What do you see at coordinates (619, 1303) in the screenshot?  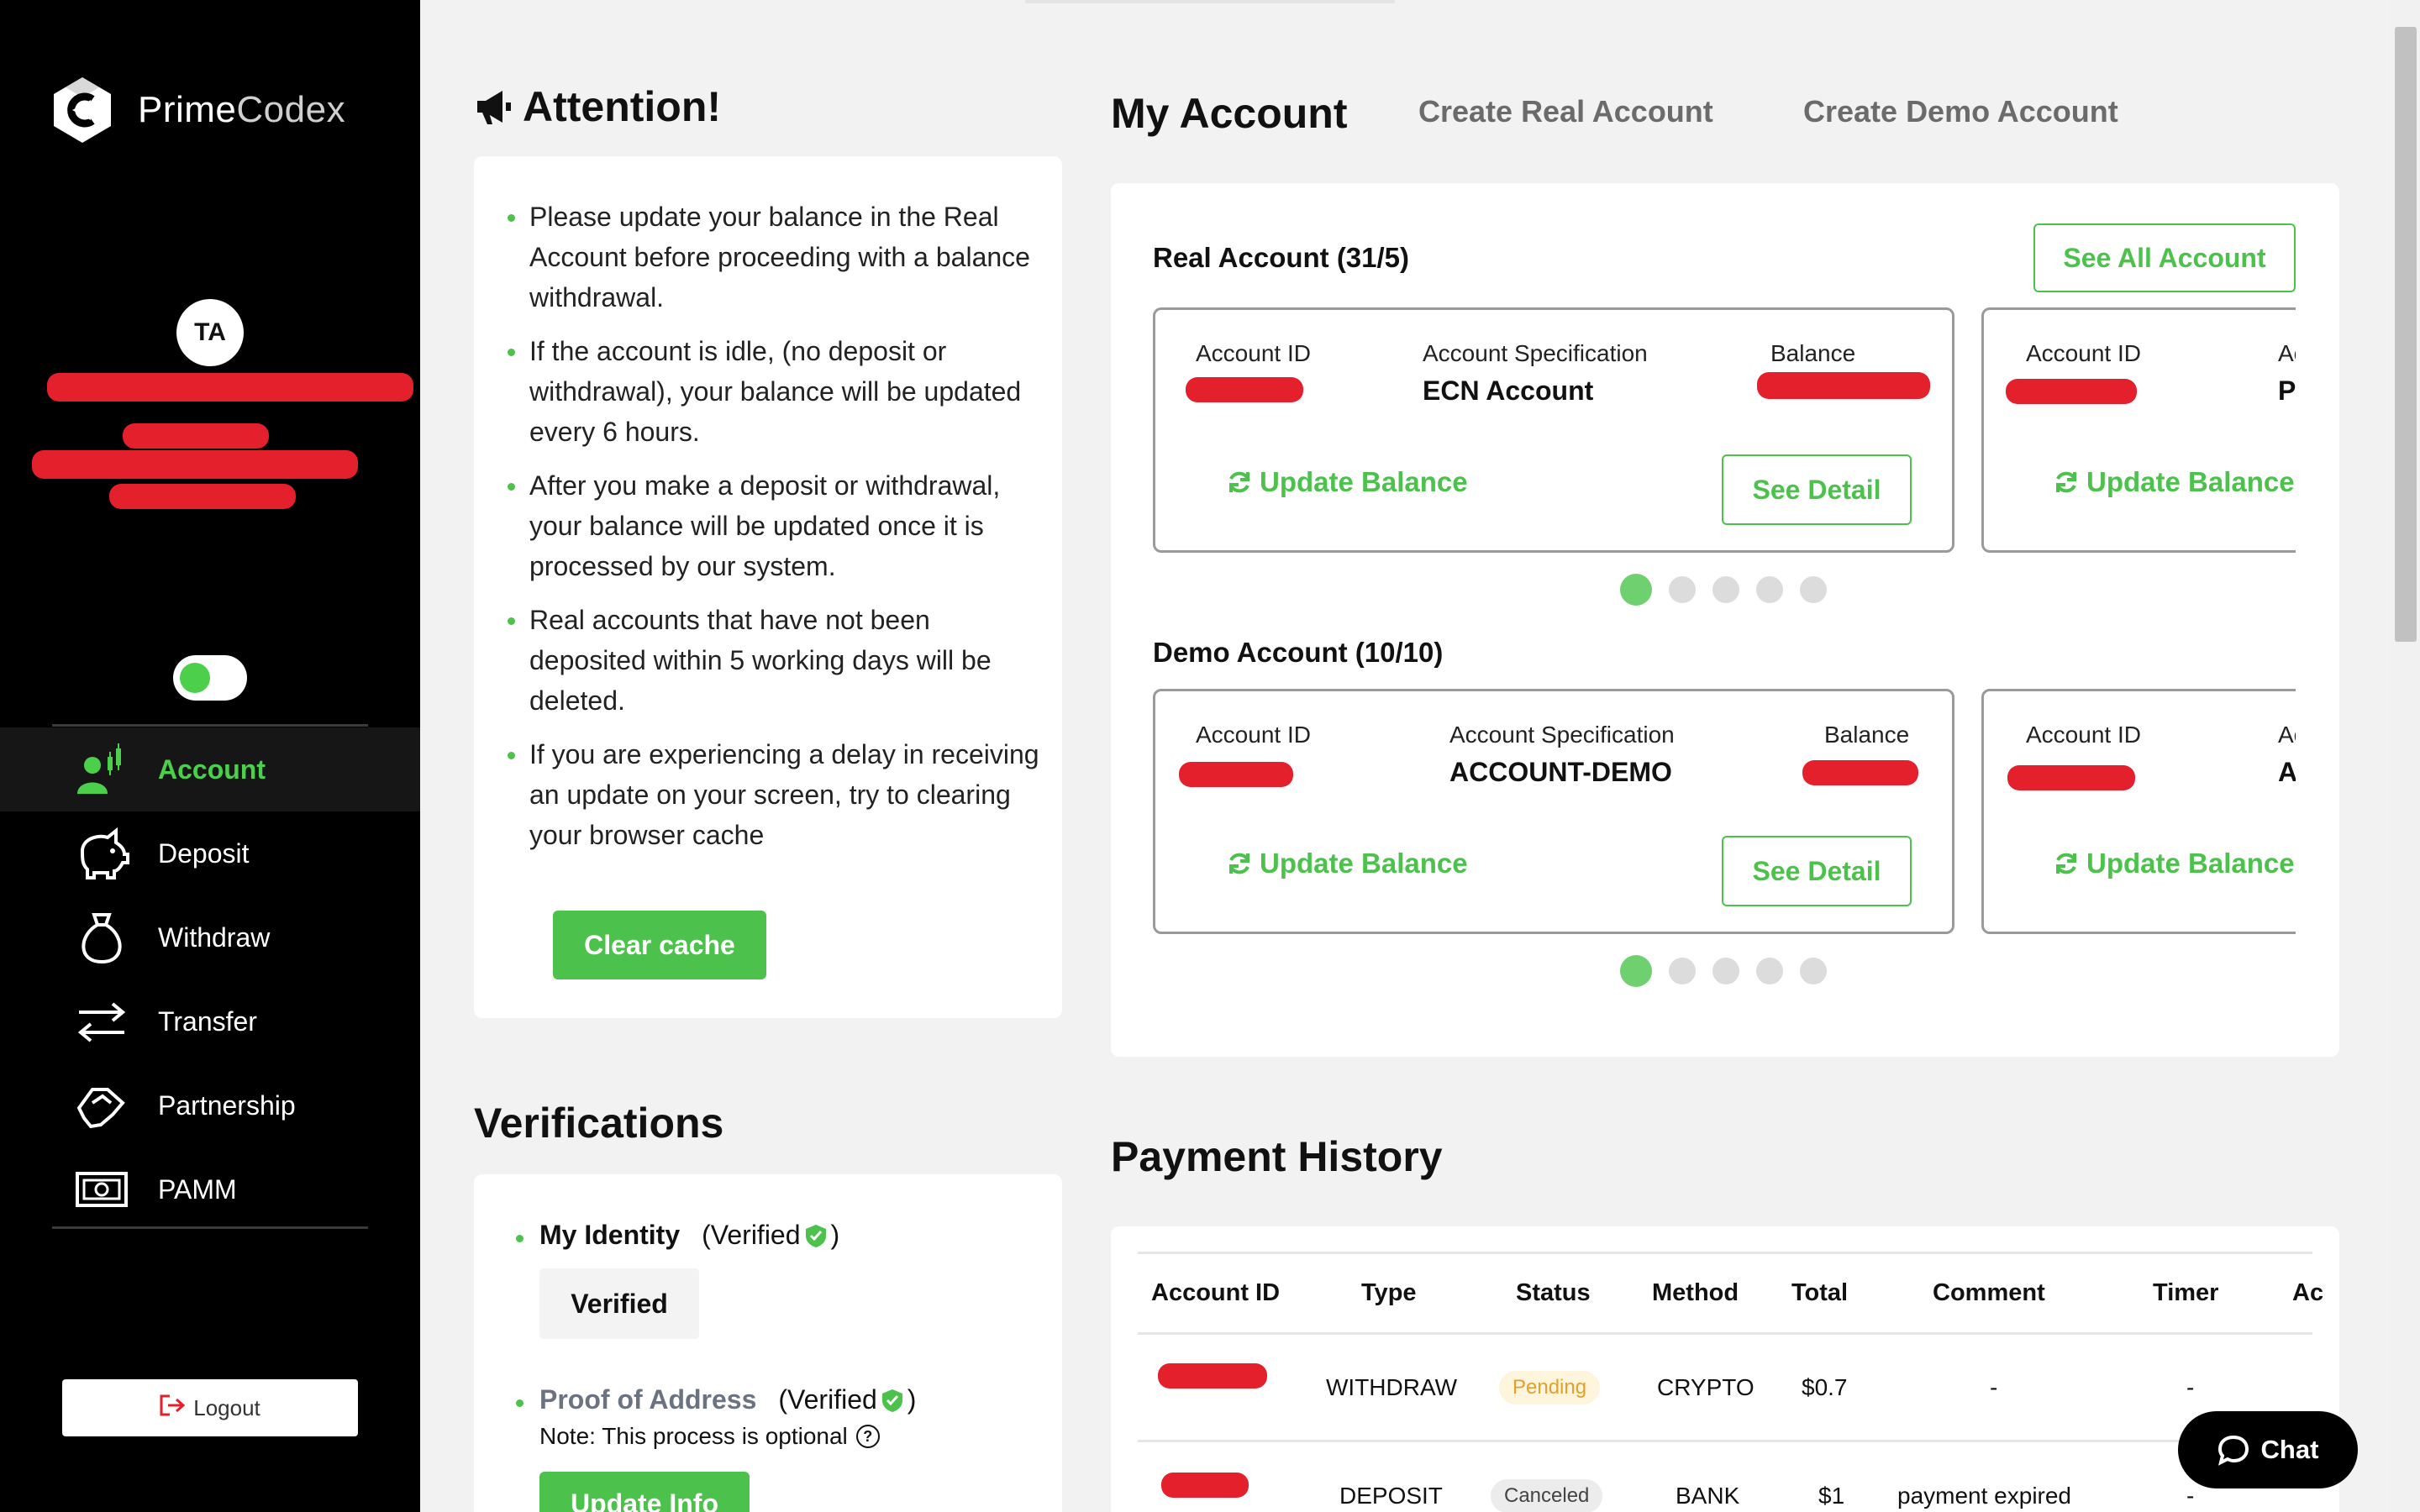 I see `identity-verified-badge: Verified` at bounding box center [619, 1303].